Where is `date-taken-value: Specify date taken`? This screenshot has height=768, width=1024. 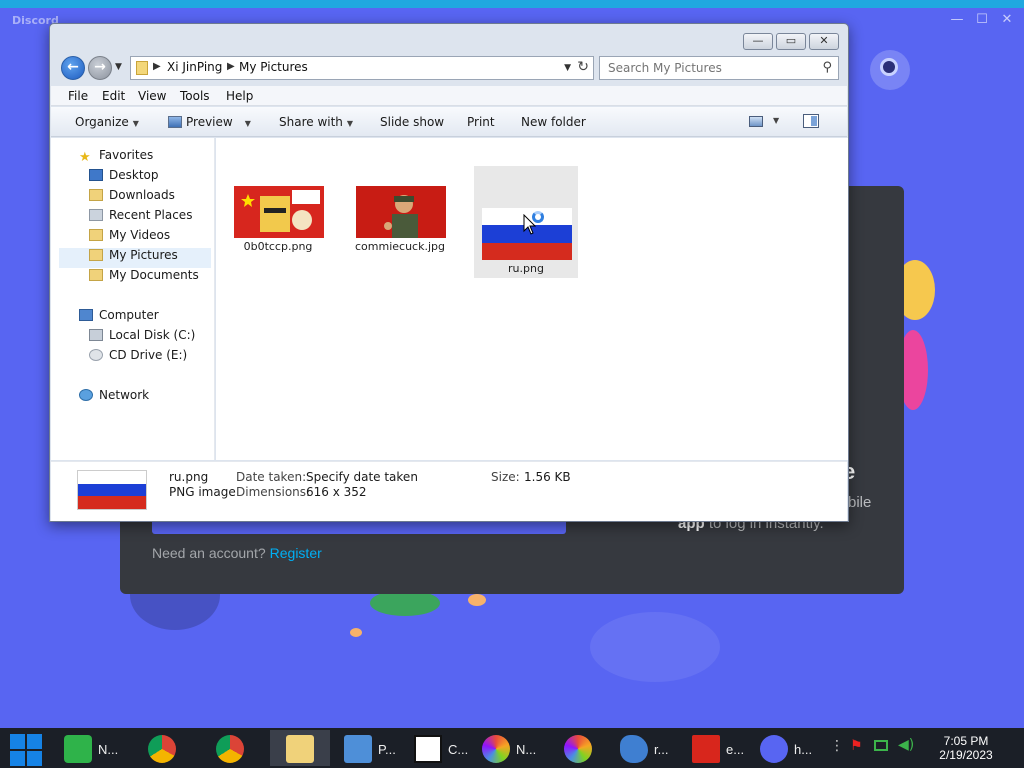 date-taken-value: Specify date taken is located at coordinates (362, 477).